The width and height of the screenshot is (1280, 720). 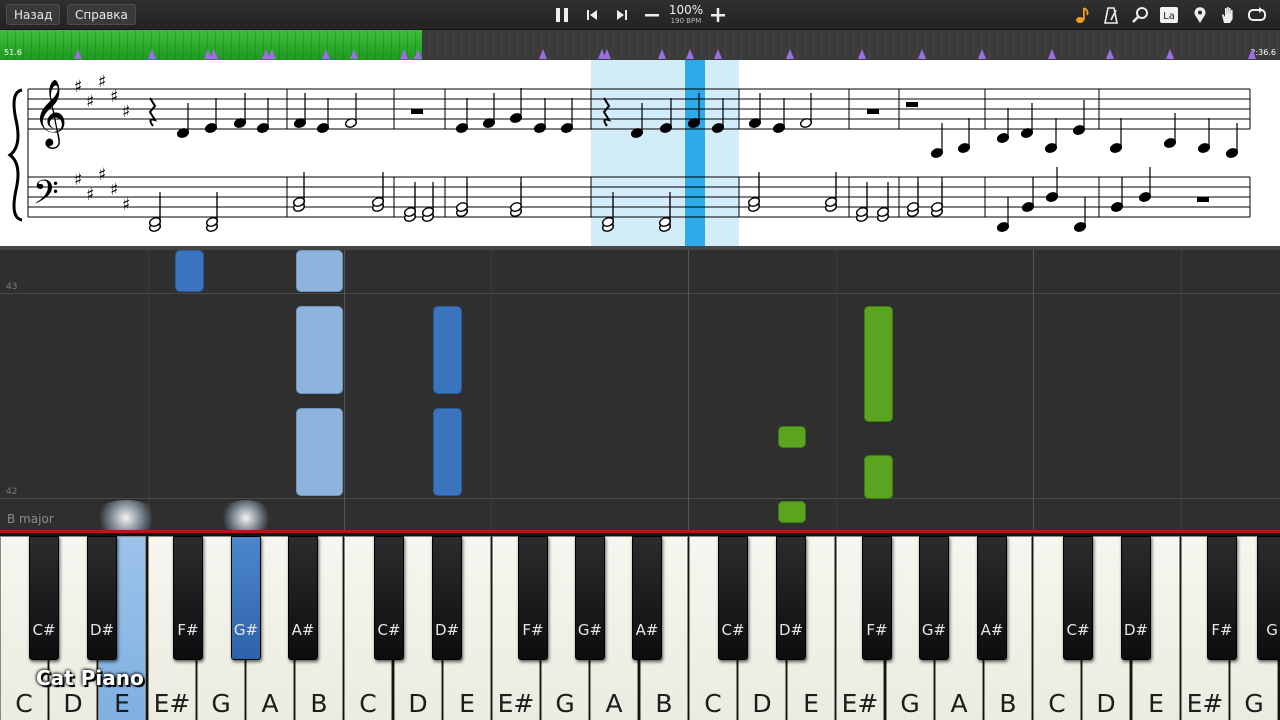 What do you see at coordinates (1140, 15) in the screenshot?
I see `search-icon` at bounding box center [1140, 15].